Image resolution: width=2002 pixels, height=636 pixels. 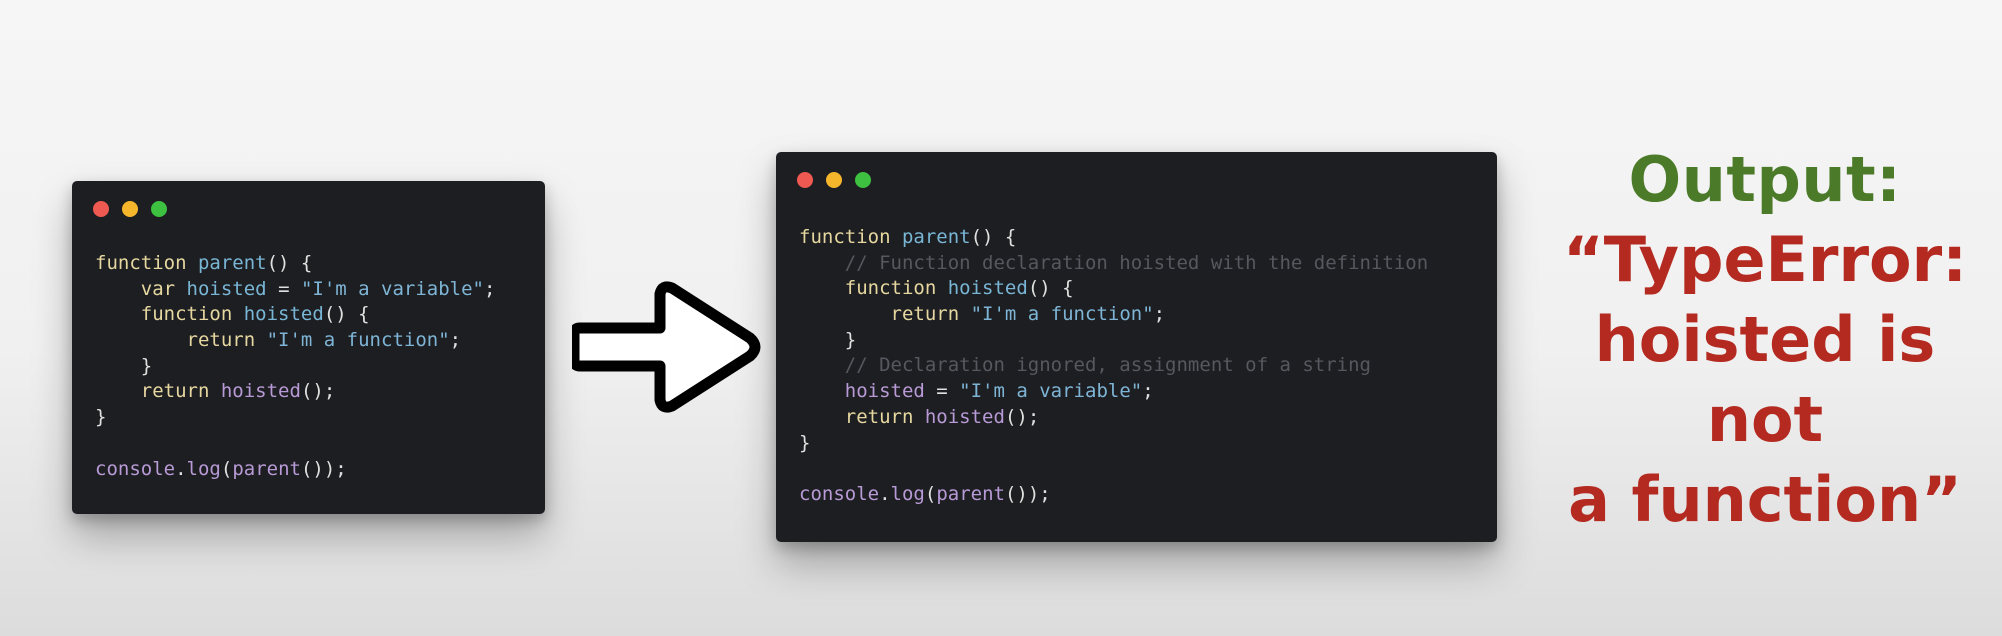 I want to click on window-controls, so click(x=130, y=209).